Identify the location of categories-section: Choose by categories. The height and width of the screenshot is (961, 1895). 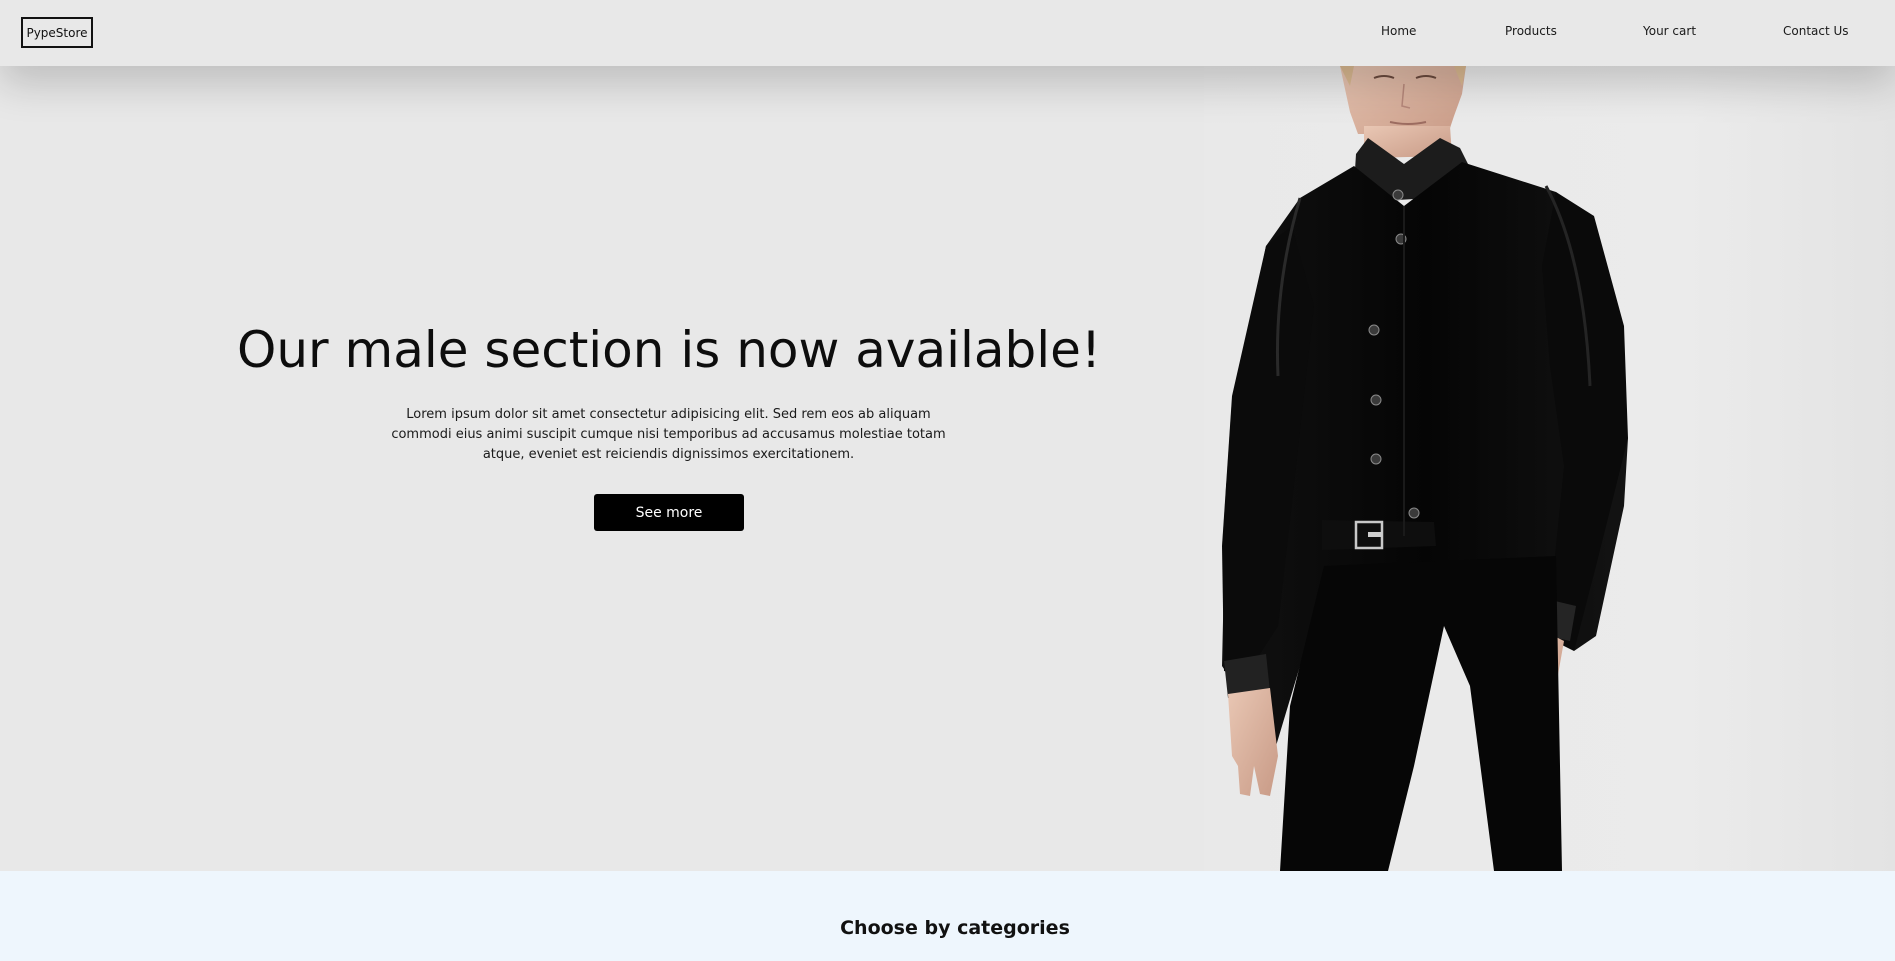
(947, 916).